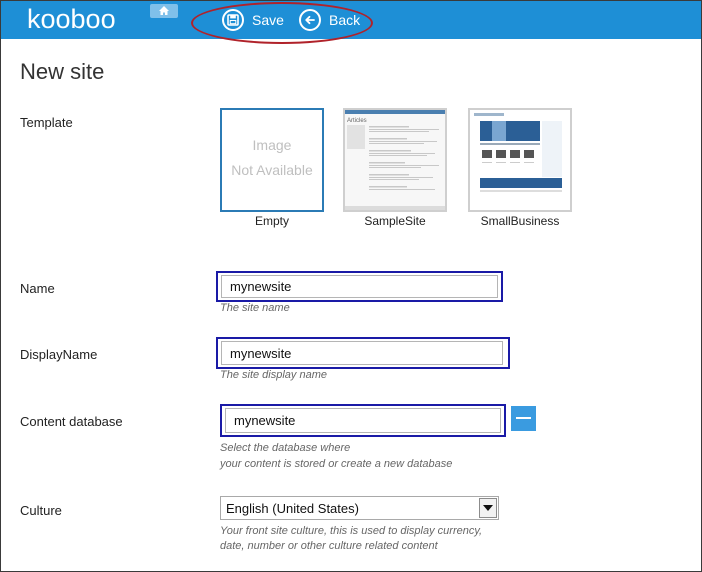  Describe the element at coordinates (520, 221) in the screenshot. I see `template-caption-smallbusiness: SmallBusiness` at that location.